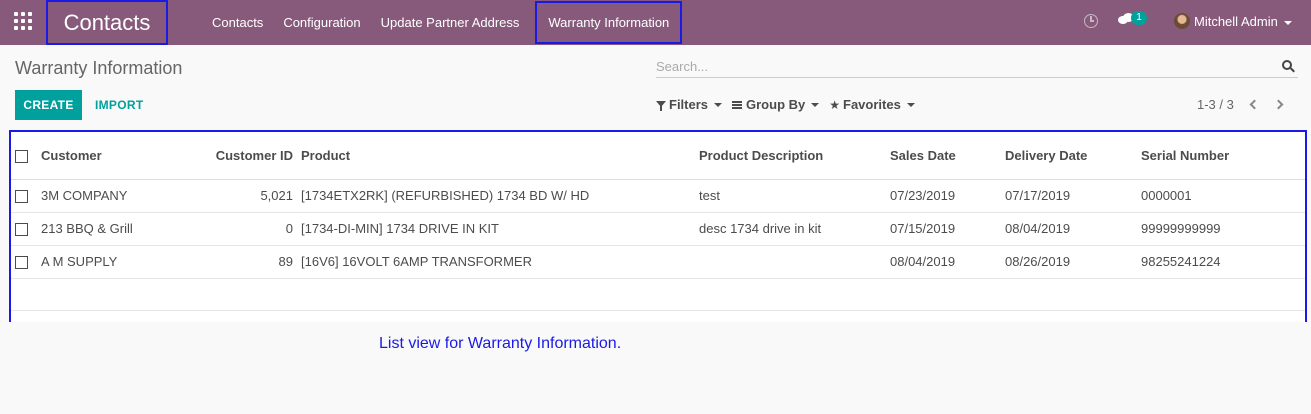  I want to click on cell-customer: 3M COMPANY, so click(122, 196).